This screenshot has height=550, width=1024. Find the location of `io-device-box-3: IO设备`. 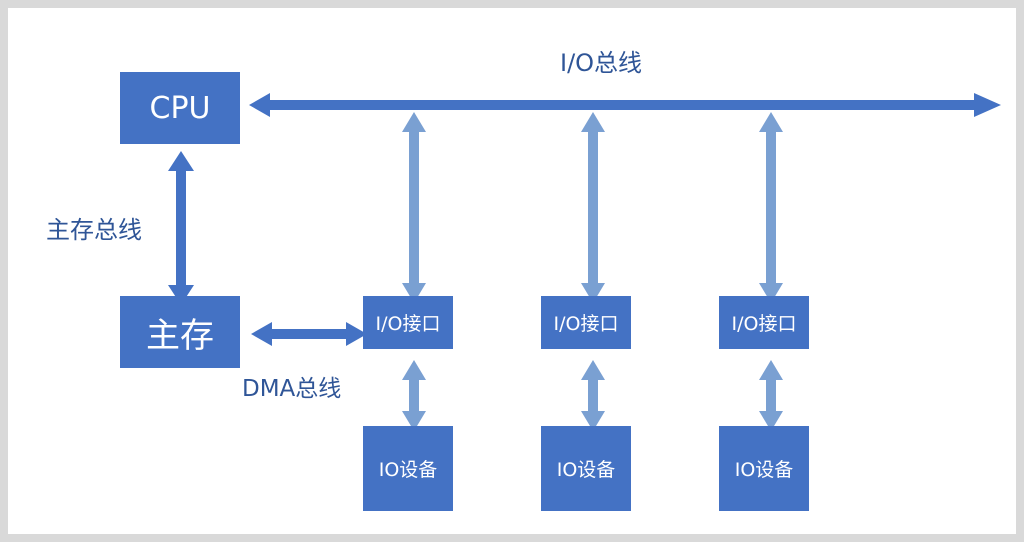

io-device-box-3: IO设备 is located at coordinates (764, 468).